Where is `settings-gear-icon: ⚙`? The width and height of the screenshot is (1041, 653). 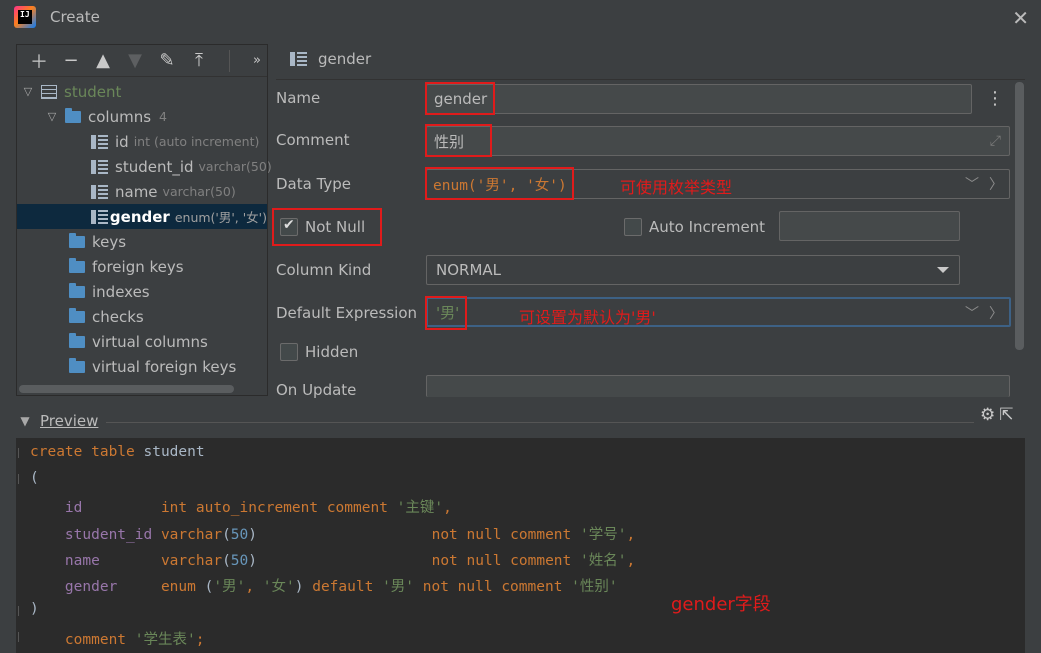
settings-gear-icon: ⚙ is located at coordinates (987, 415).